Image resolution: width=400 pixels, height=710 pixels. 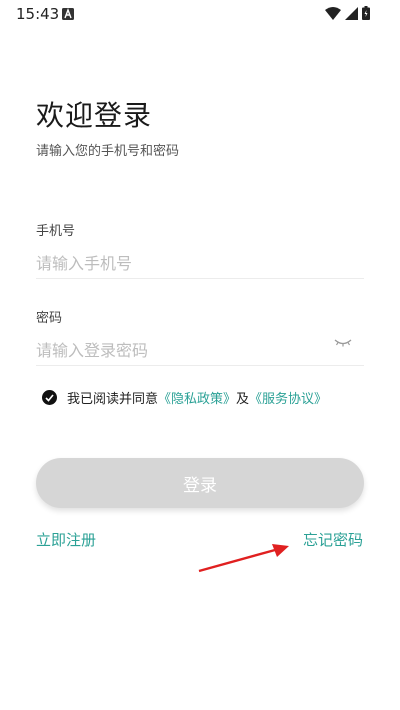 I want to click on login-button: 登录, so click(x=200, y=483).